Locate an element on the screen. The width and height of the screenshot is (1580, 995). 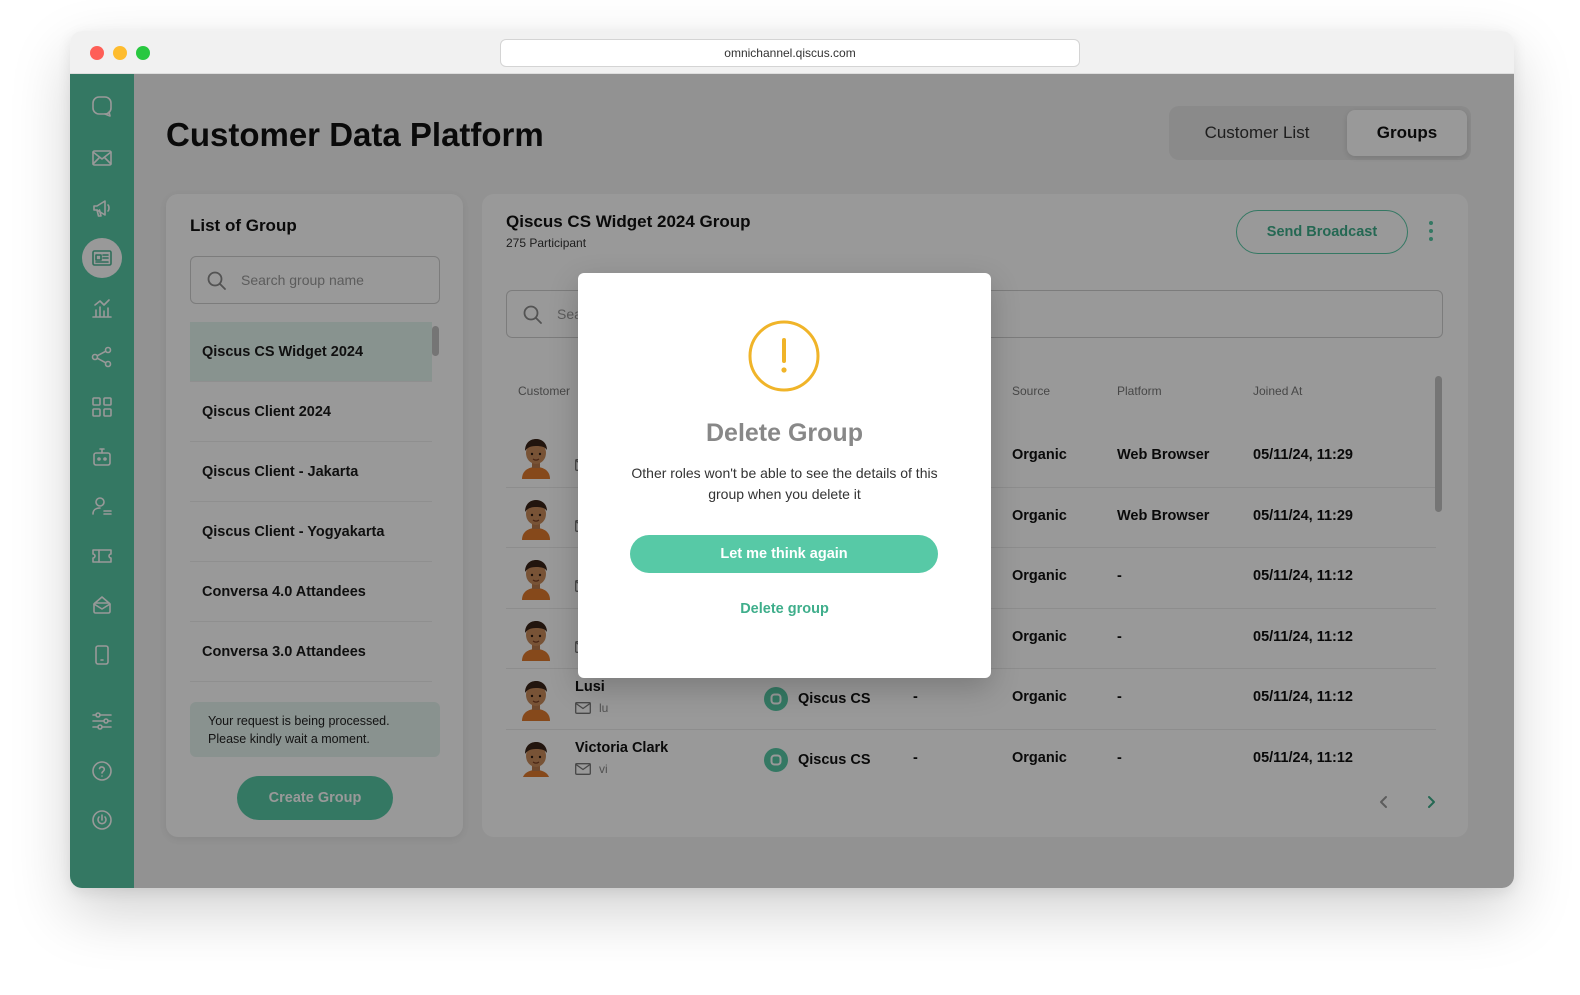
address-bar: omnichannel.qiscus.com is located at coordinates (790, 53).